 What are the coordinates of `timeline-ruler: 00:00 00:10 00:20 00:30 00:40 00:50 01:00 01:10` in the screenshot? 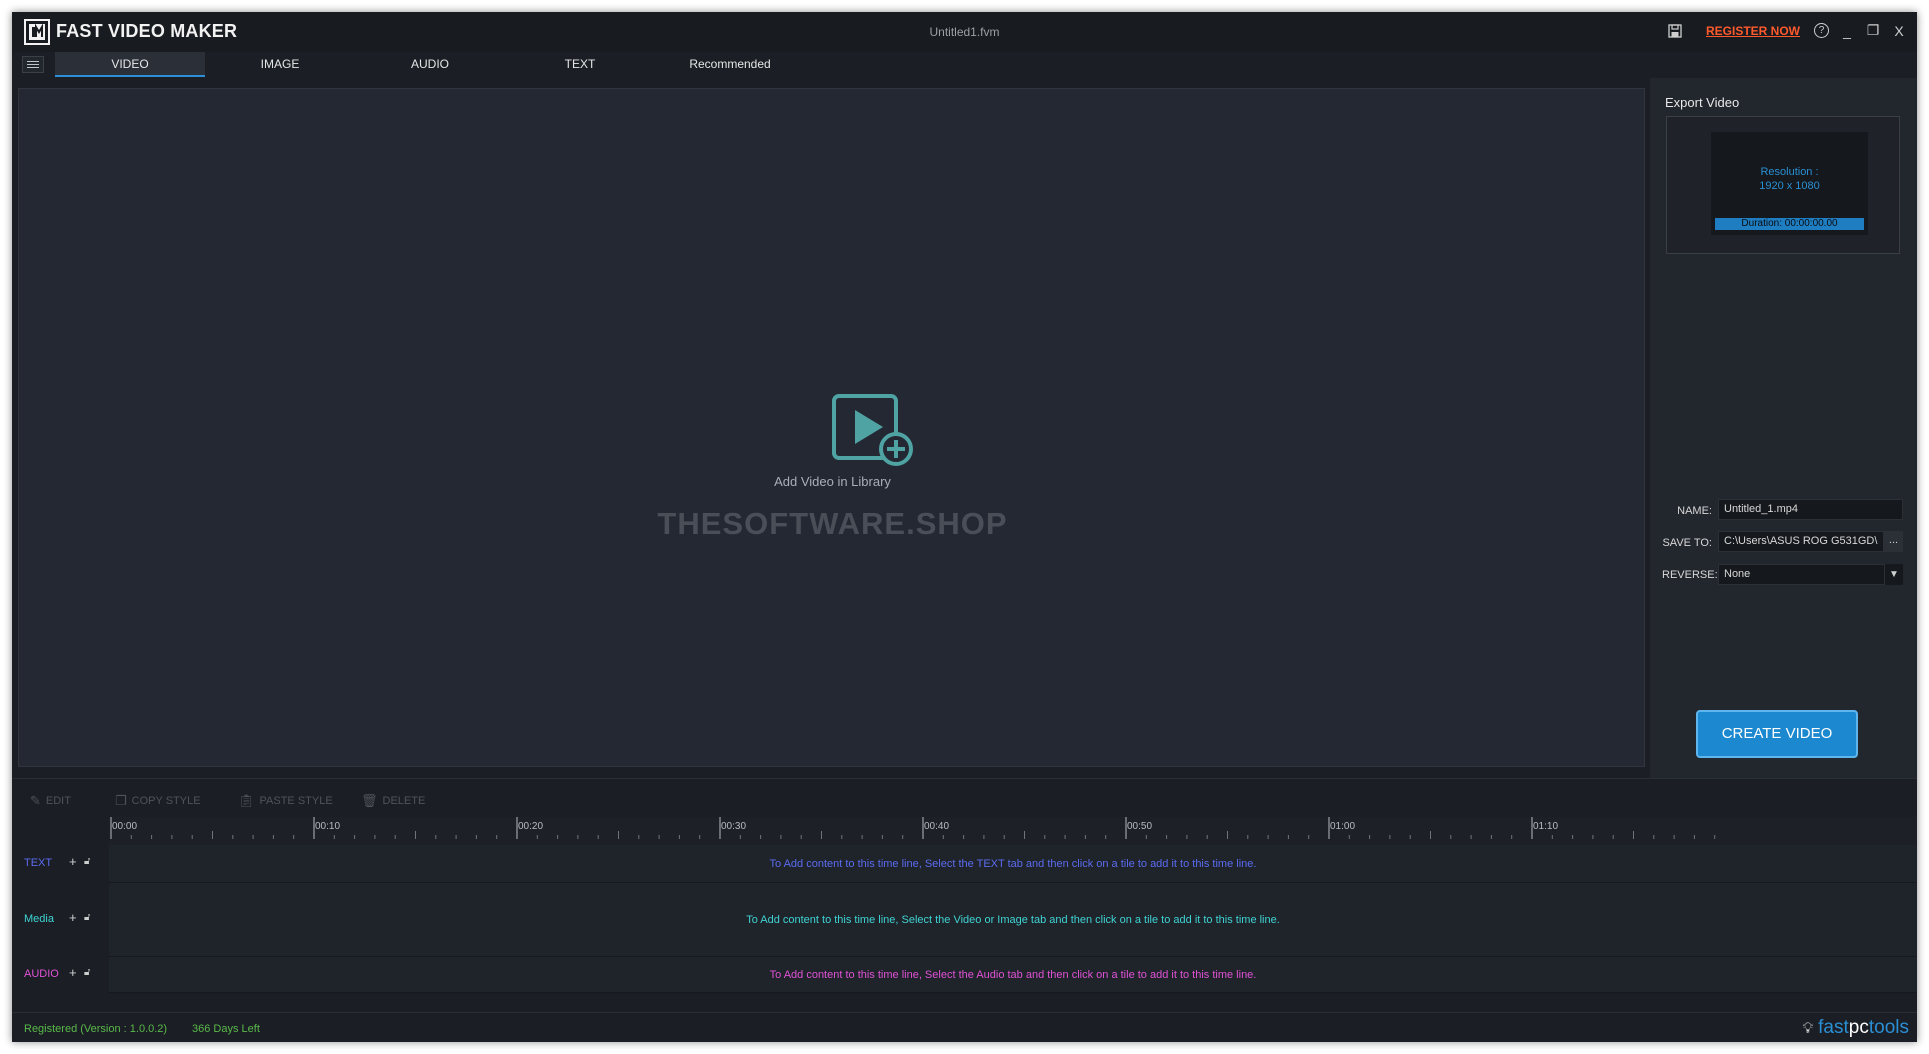 It's located at (1013, 831).